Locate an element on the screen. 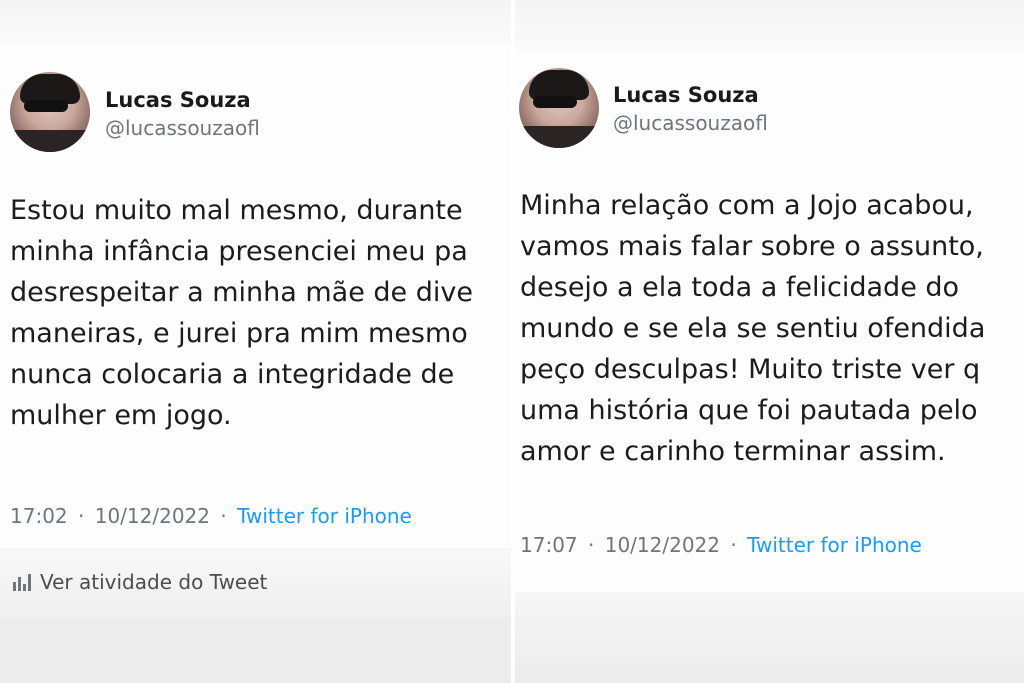  tweet-text-line: nunca colocaria a integridade de is located at coordinates (232, 374).